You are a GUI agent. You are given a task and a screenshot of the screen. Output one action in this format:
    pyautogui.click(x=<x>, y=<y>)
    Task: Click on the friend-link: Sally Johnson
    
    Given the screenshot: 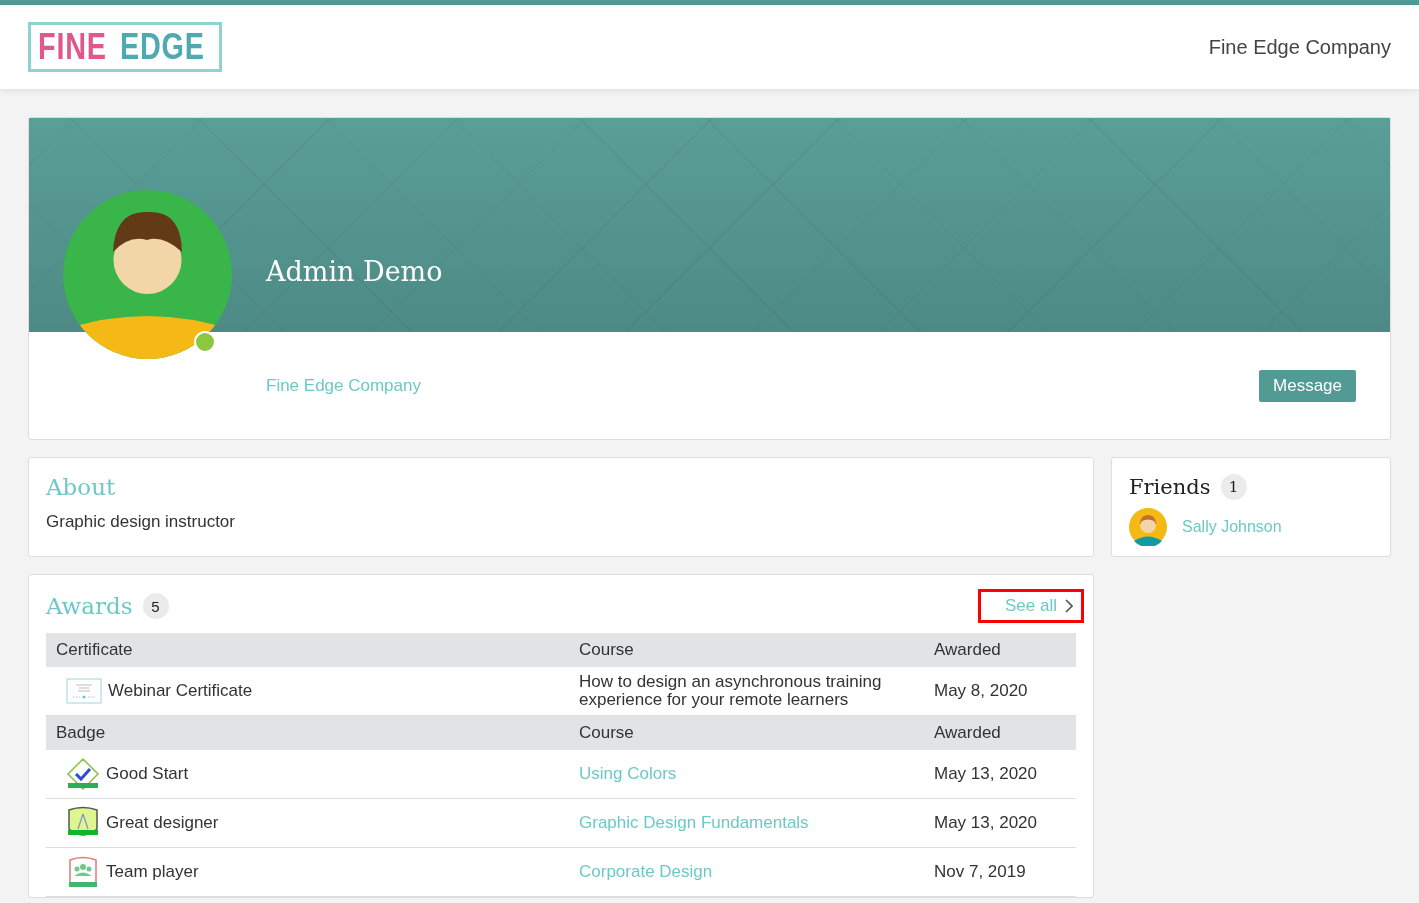 What is the action you would take?
    pyautogui.click(x=1232, y=527)
    